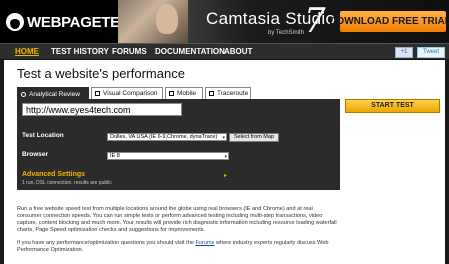  I want to click on tab-traceroute: Traceroute, so click(228, 93).